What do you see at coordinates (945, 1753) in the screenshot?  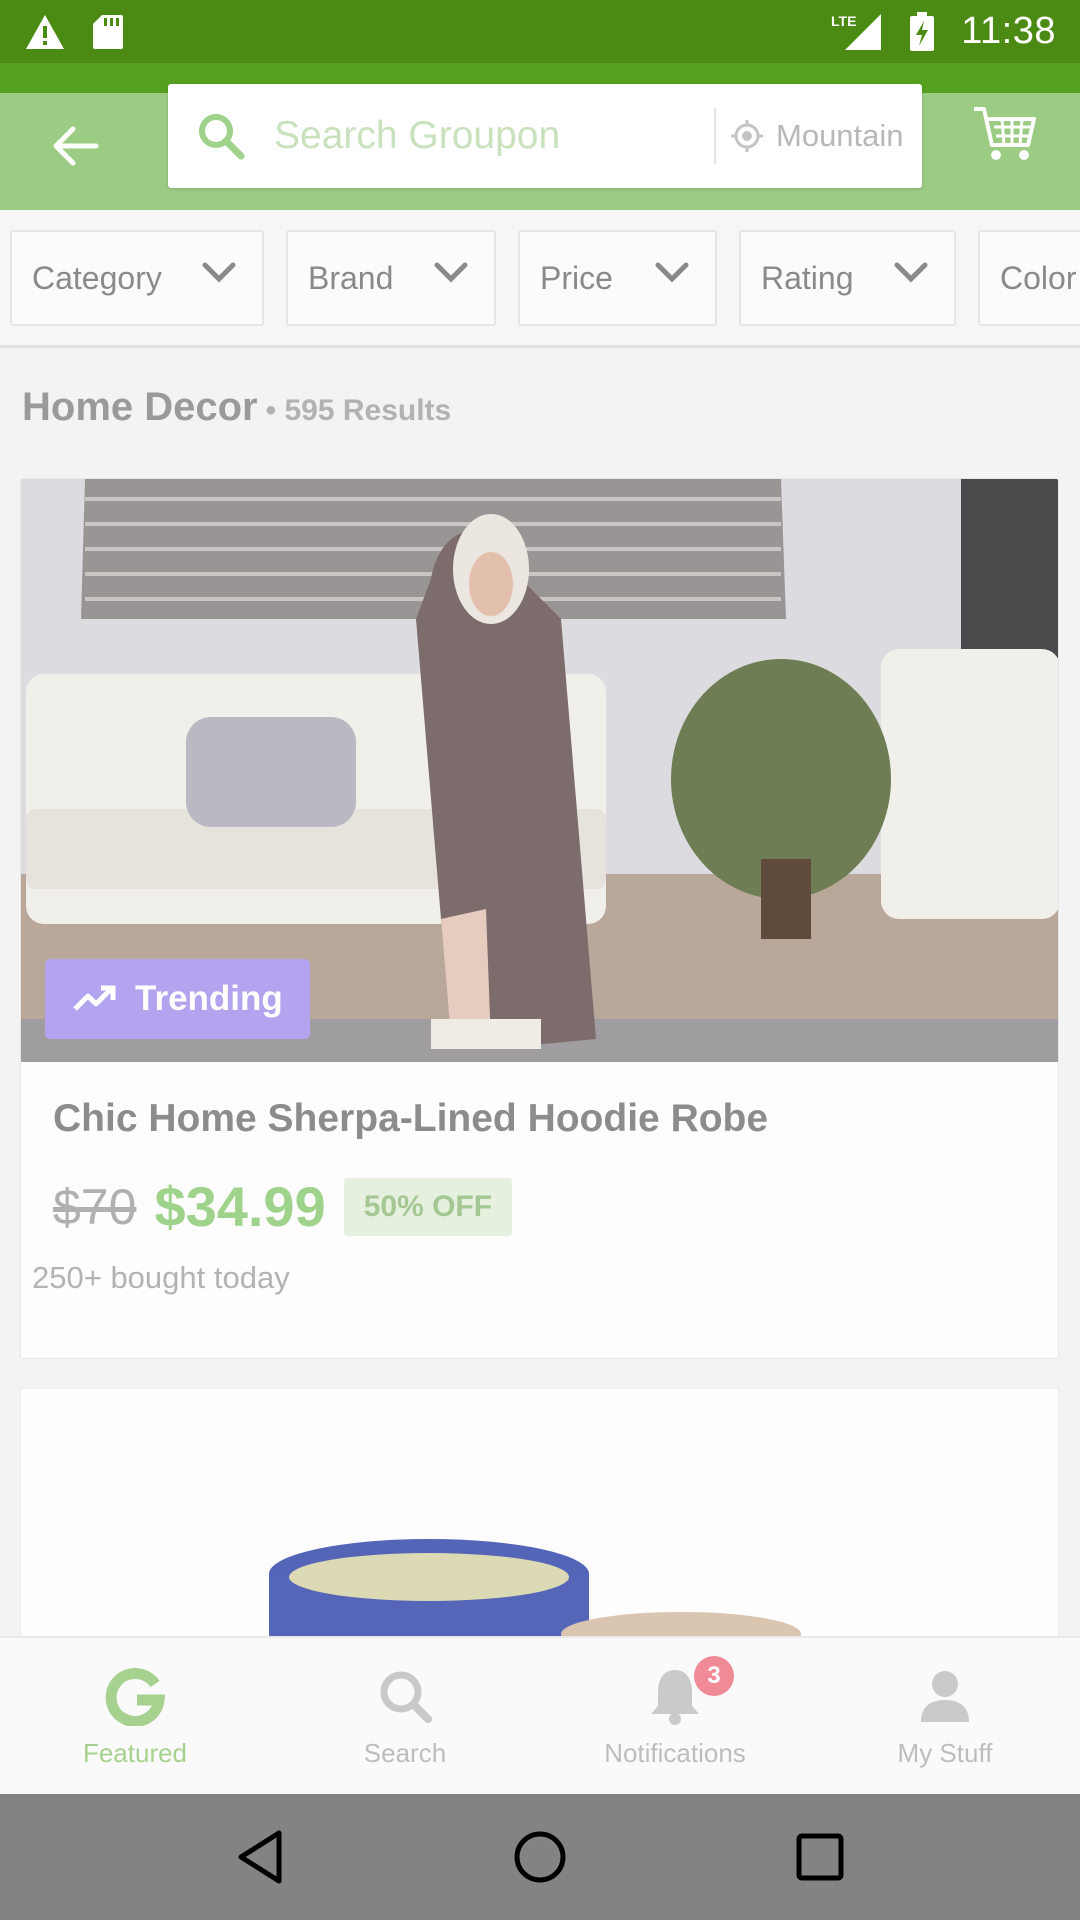 I see `nav-label: My Stuff` at bounding box center [945, 1753].